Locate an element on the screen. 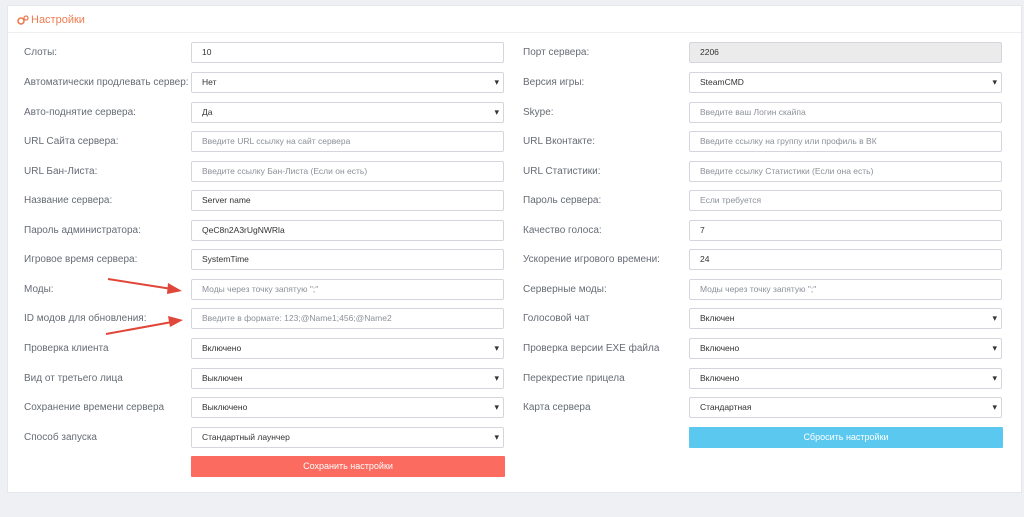 The width and height of the screenshot is (1024, 517). arrow-to-mod-ids-icon is located at coordinates (144, 325).